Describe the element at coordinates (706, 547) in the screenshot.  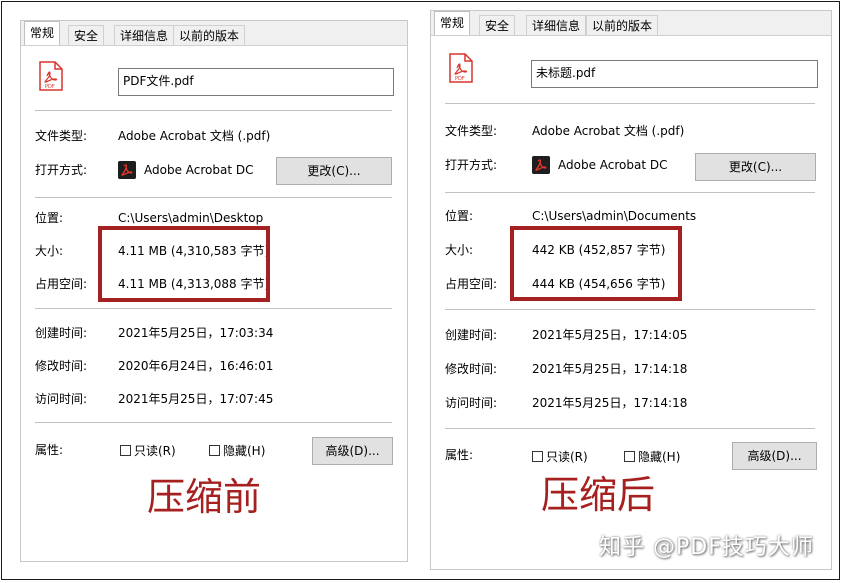
I see `watermark: 知乎 @PDF技巧大师` at that location.